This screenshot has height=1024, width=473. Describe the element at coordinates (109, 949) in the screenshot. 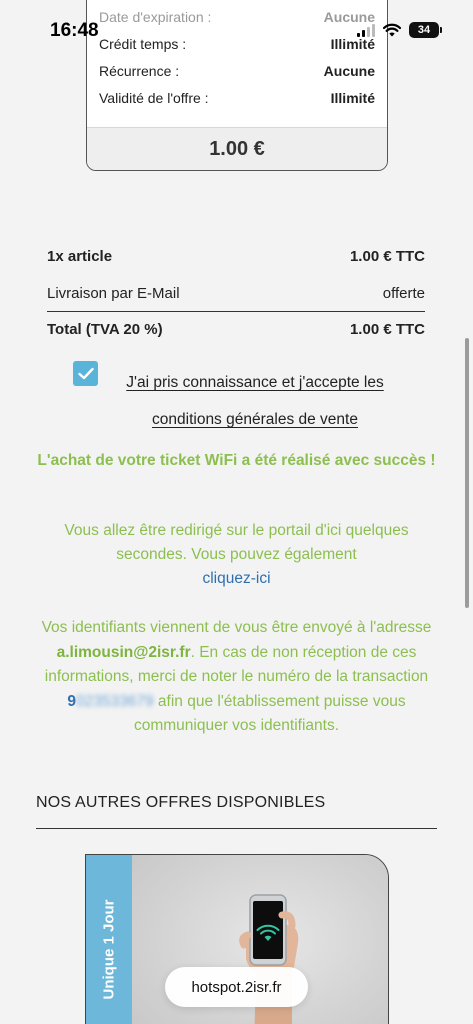

I see `offer-card-label: Unique 1 Jour` at that location.